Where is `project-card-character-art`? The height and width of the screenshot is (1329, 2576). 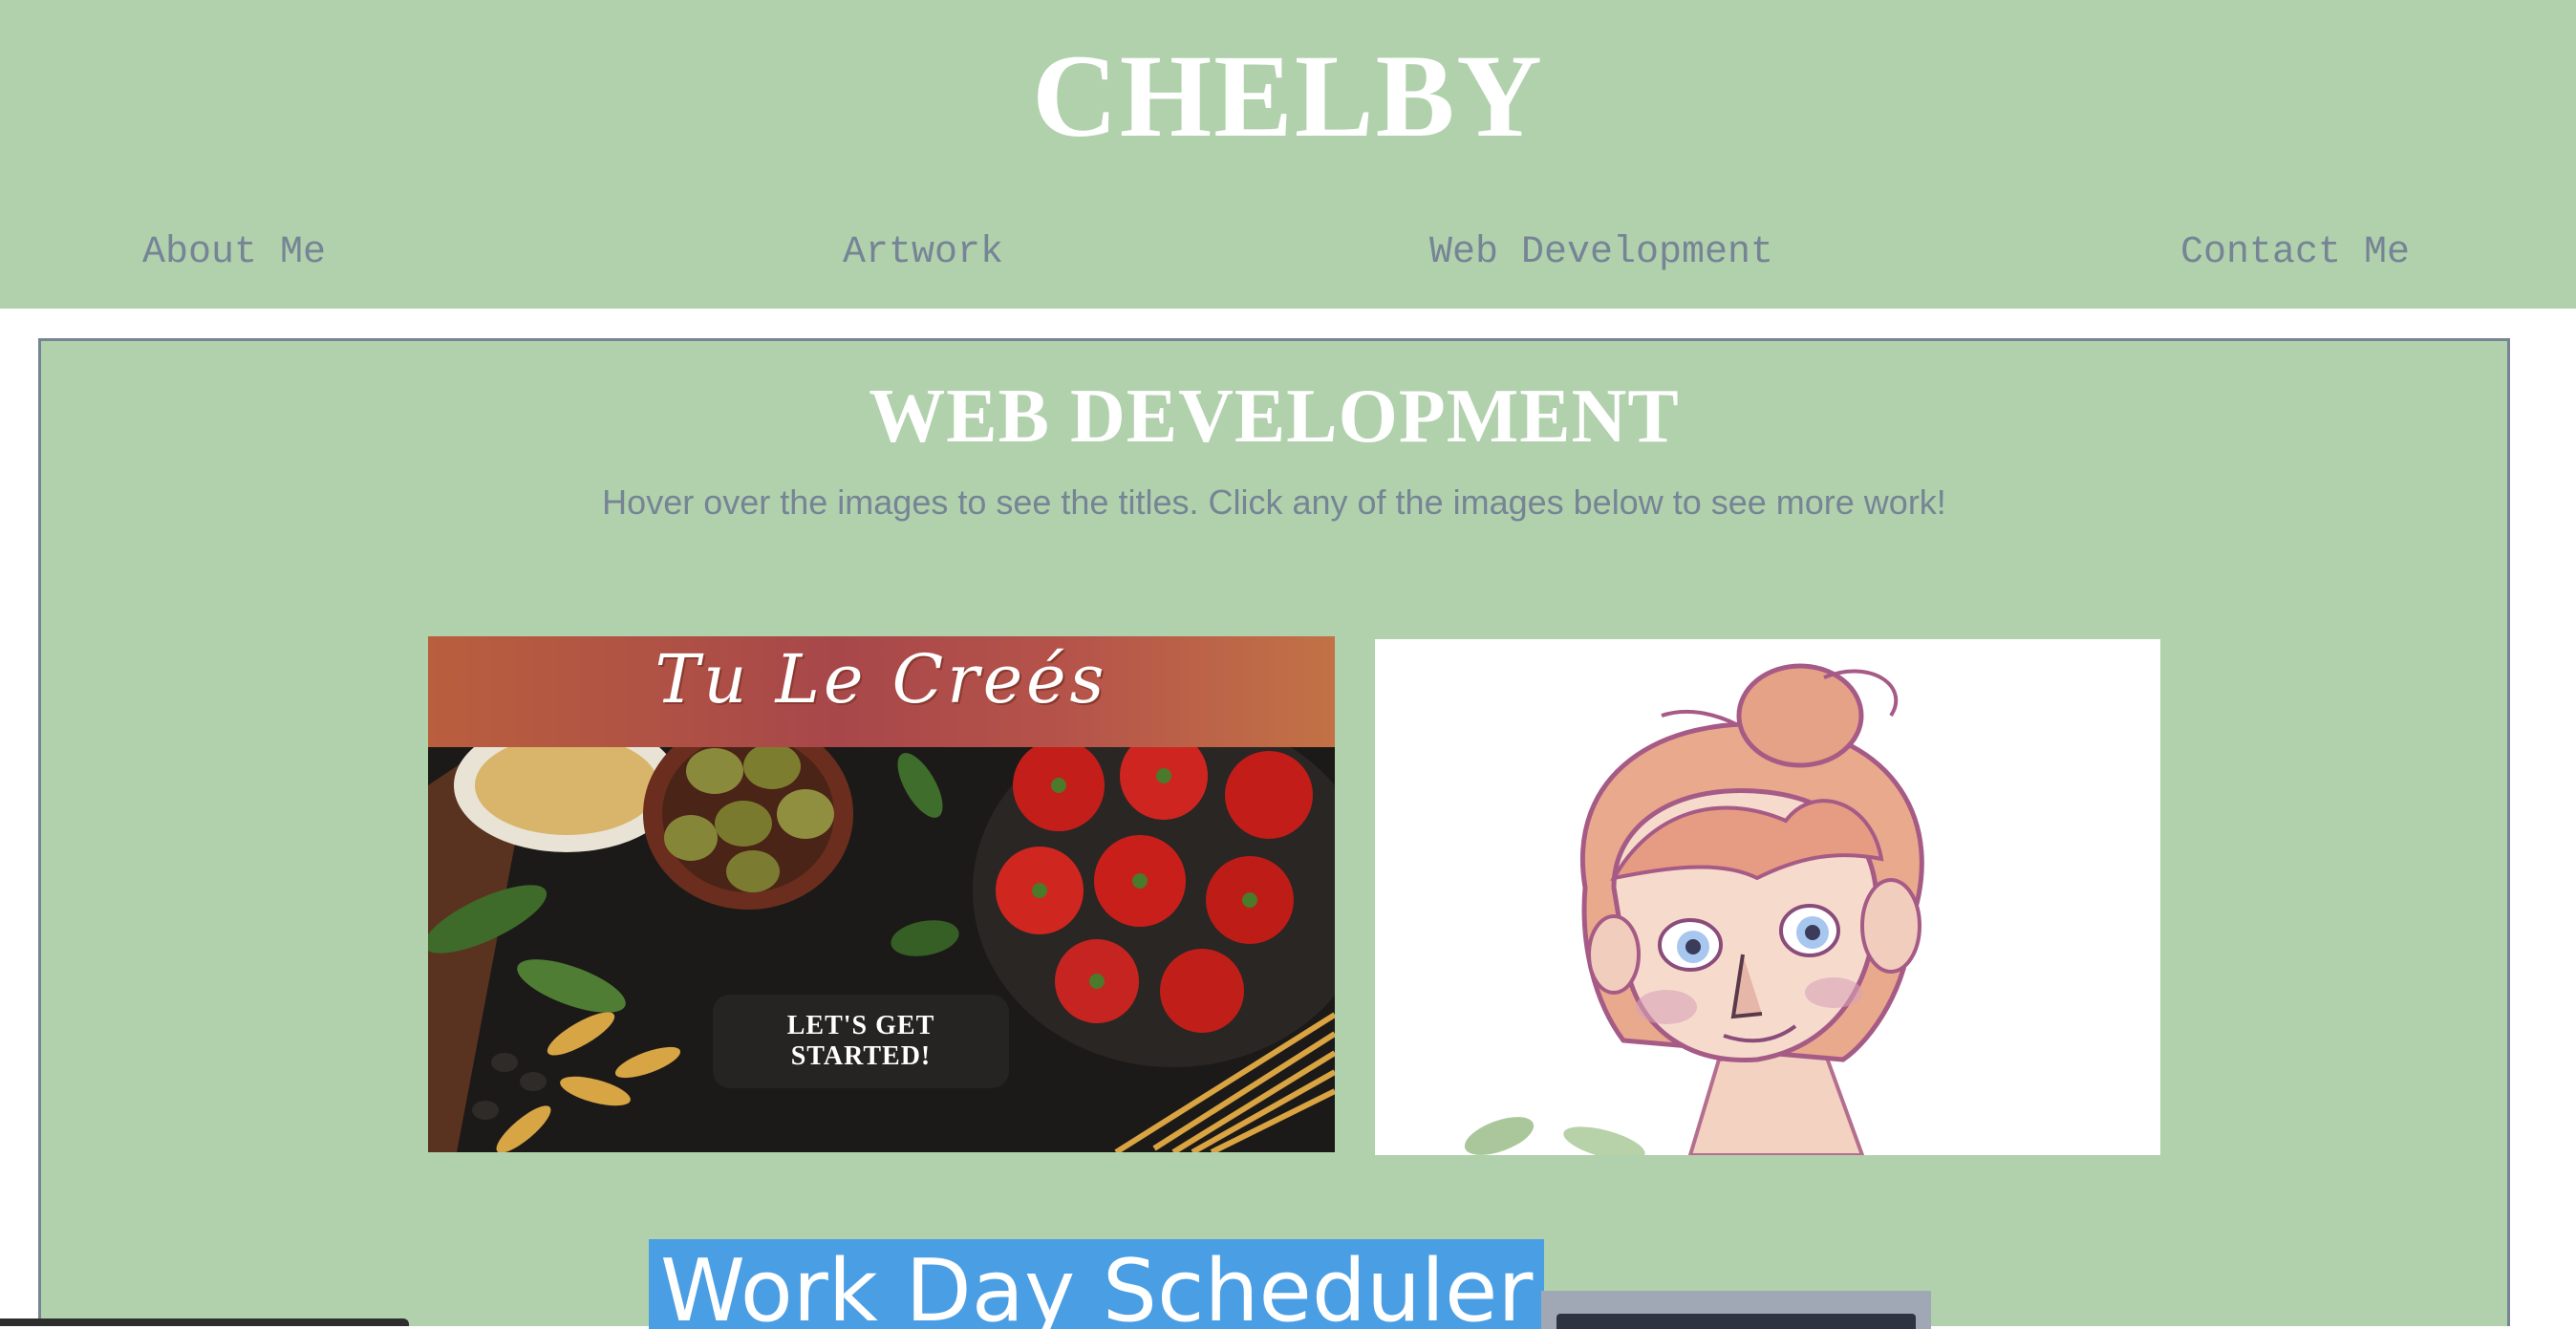 project-card-character-art is located at coordinates (1767, 897).